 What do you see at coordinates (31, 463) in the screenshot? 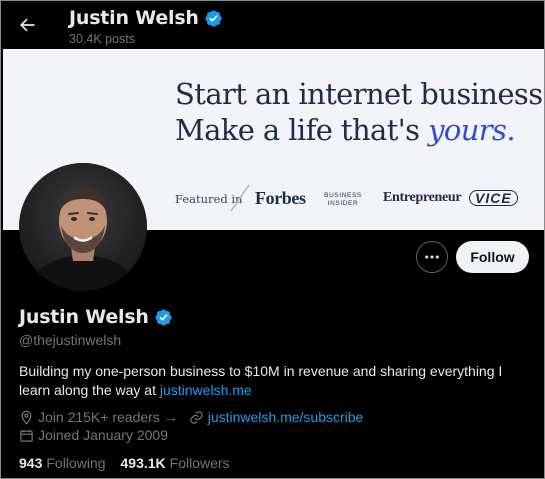
I see `following-count: 943` at bounding box center [31, 463].